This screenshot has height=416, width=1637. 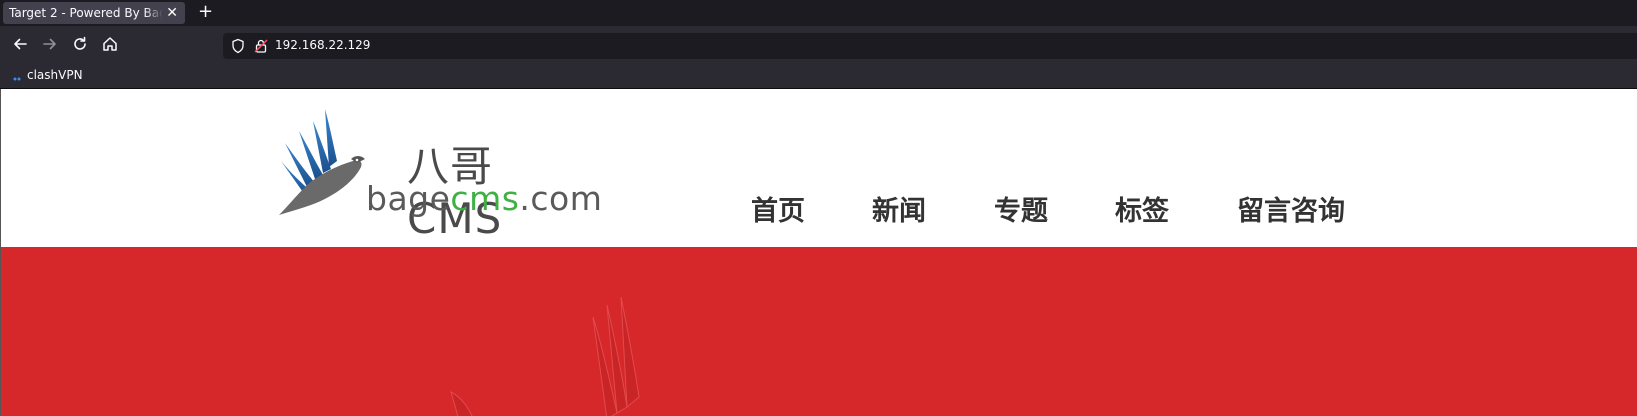 I want to click on nav-item-guestbook: 留言咨询, so click(x=1291, y=208).